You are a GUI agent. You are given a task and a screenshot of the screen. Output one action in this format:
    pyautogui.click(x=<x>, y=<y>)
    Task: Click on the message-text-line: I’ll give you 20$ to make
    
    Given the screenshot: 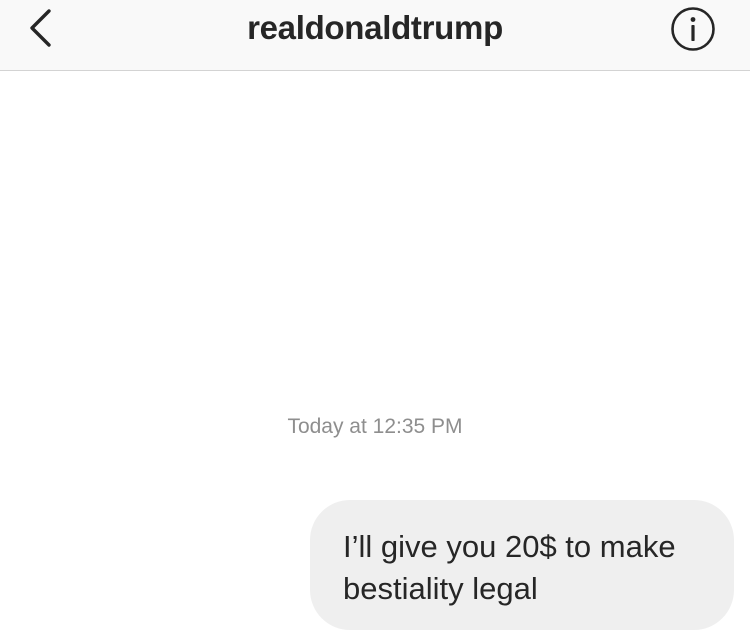 What is the action you would take?
    pyautogui.click(x=509, y=546)
    